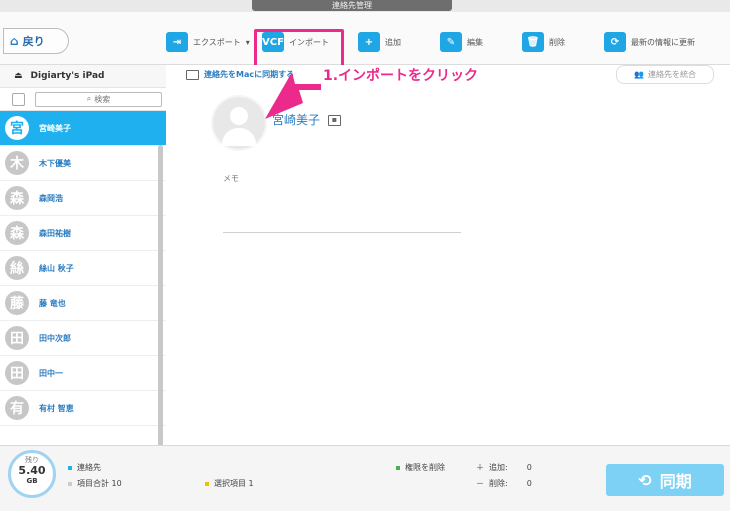 This screenshot has height=511, width=730. I want to click on contact-item: 絲 絲山 秋子, so click(83, 268).